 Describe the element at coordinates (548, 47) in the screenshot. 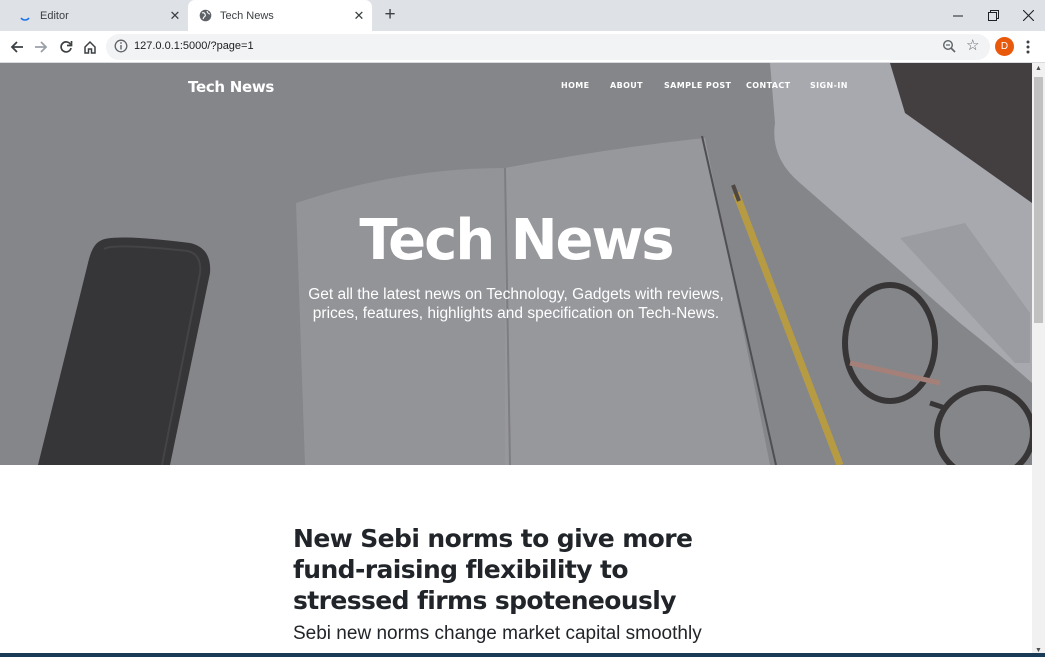

I see `address-bar: 127.0.0.1:5000/?page=1 ☆` at that location.